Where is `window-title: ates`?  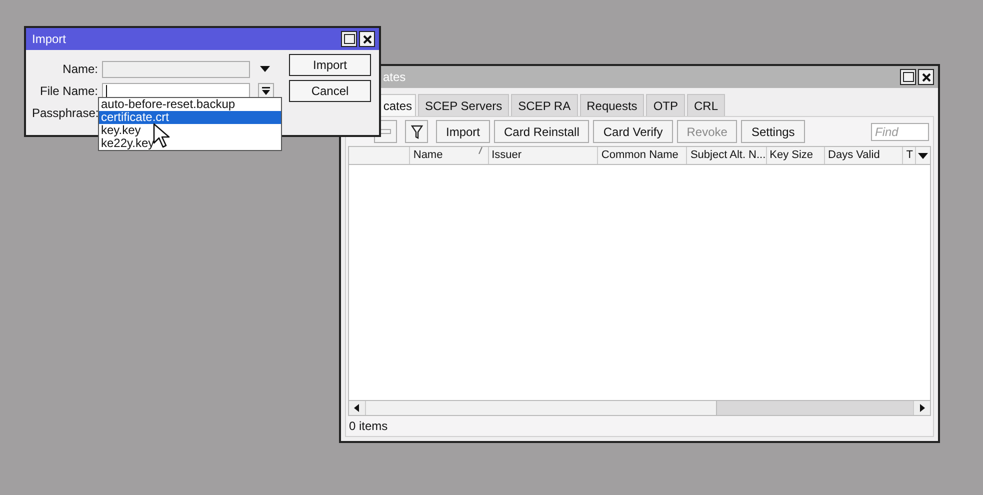 window-title: ates is located at coordinates (394, 77).